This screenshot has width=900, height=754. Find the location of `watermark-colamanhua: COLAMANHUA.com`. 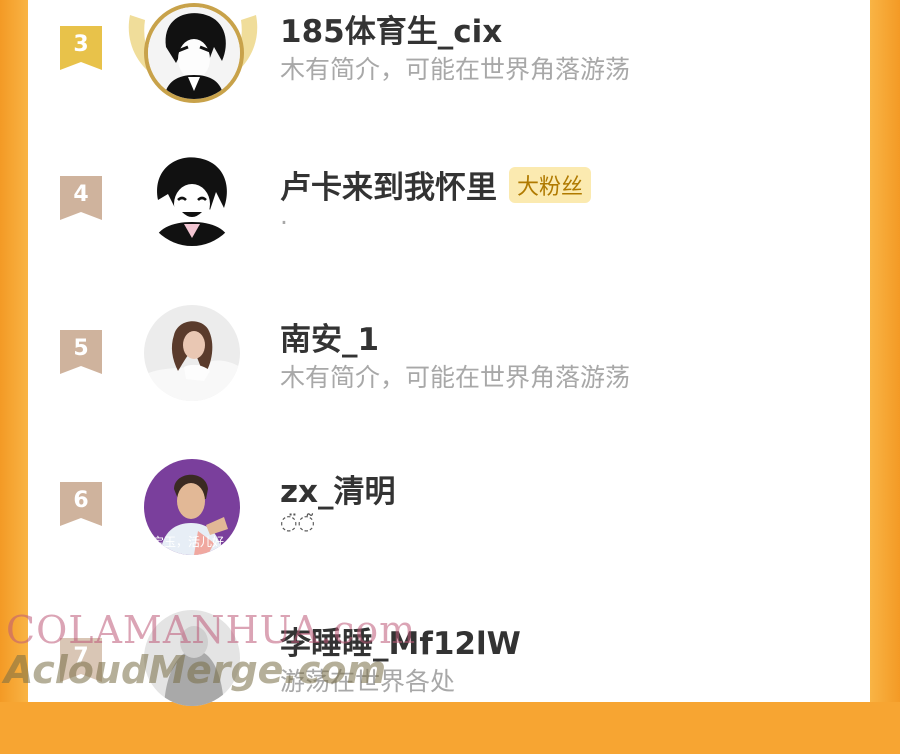

watermark-colamanhua: COLAMANHUA.com is located at coordinates (211, 630).